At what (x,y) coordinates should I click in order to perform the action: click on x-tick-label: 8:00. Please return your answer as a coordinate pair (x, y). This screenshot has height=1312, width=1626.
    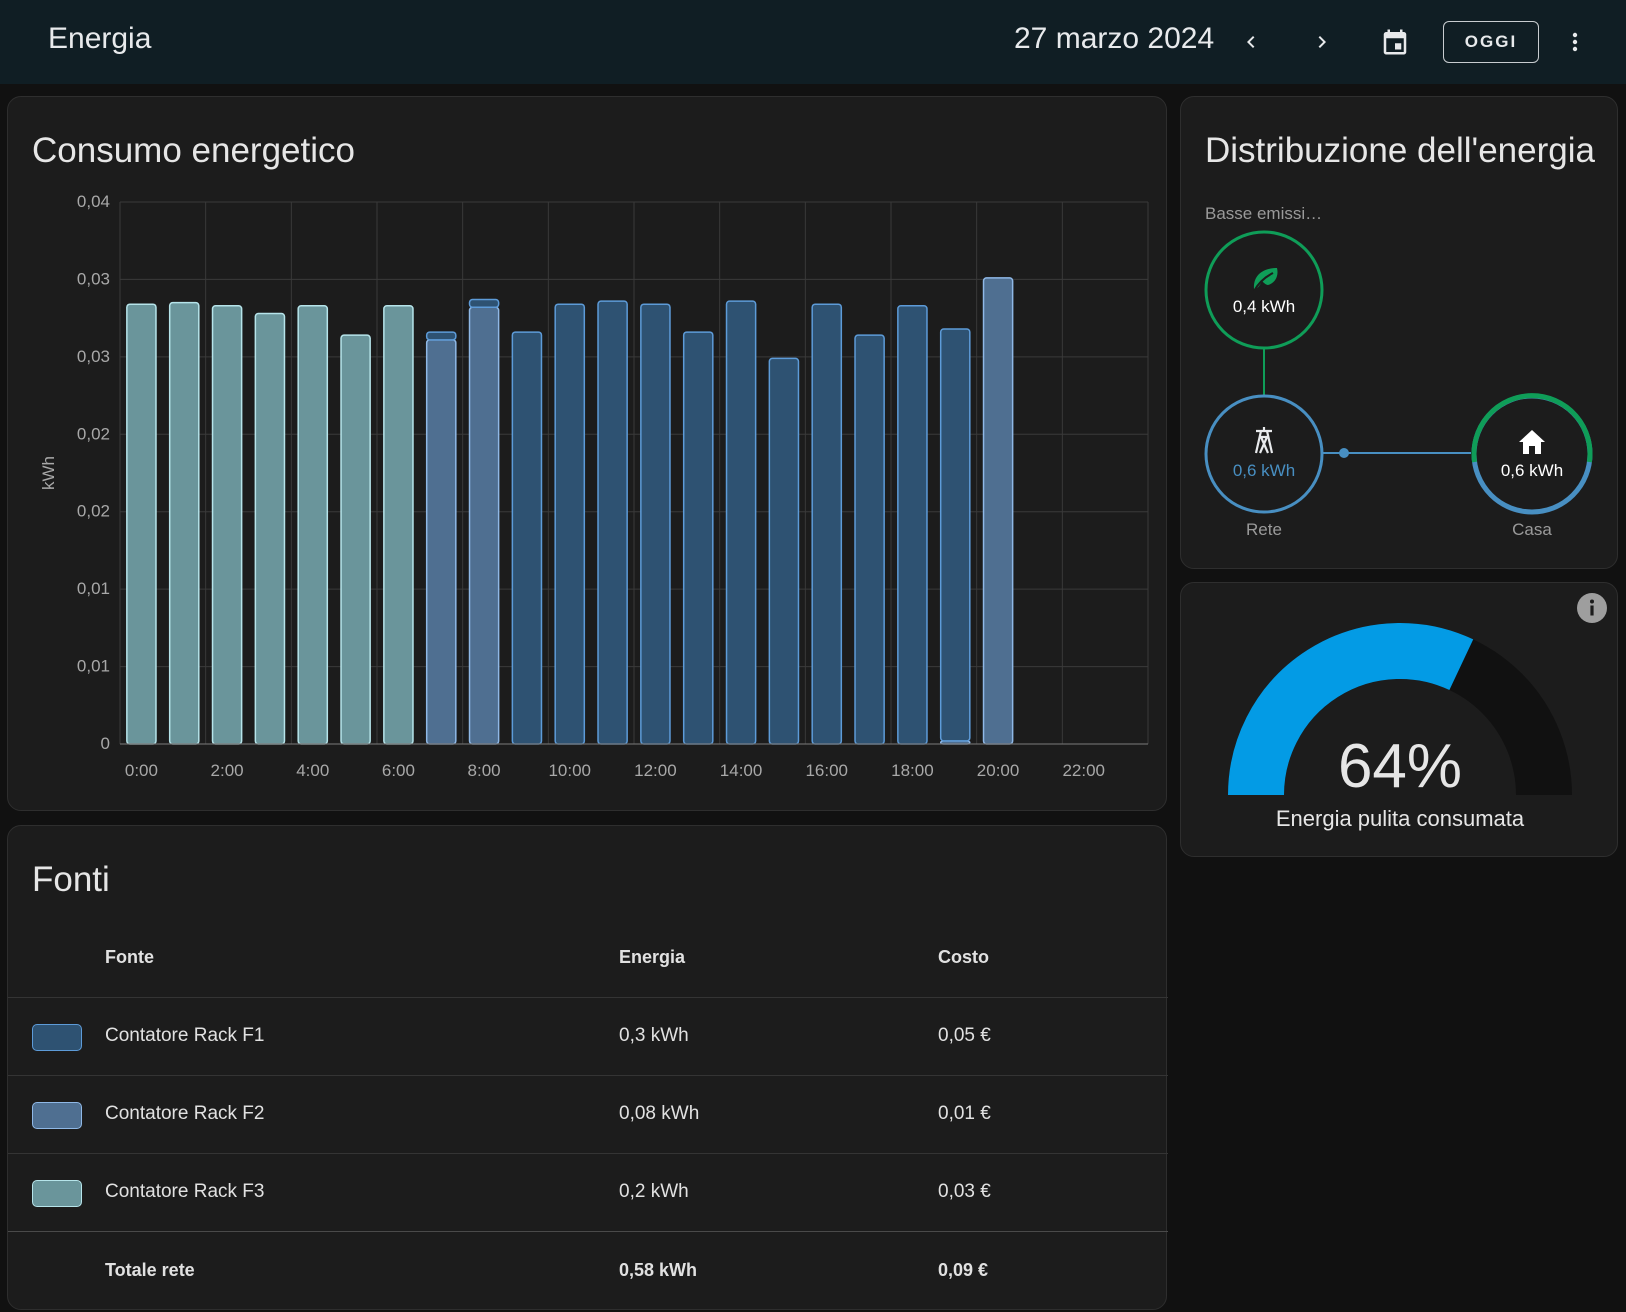
    Looking at the image, I should click on (484, 770).